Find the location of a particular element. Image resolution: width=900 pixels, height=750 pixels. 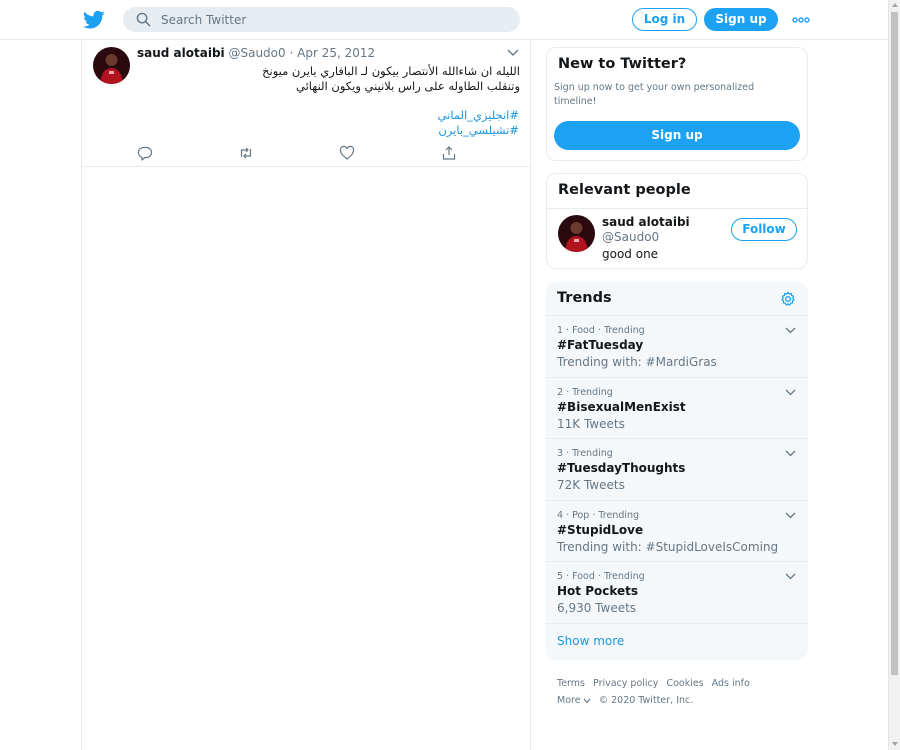

retweet-icon is located at coordinates (246, 153).